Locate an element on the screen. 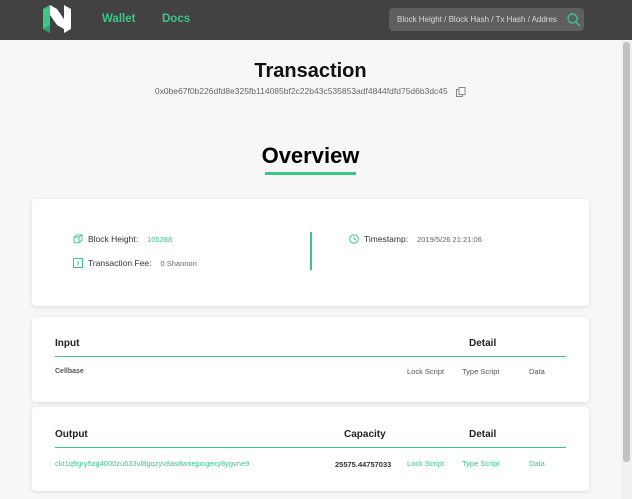 This screenshot has height=499, width=632. nav-wallet-link: Wallet is located at coordinates (118, 19).